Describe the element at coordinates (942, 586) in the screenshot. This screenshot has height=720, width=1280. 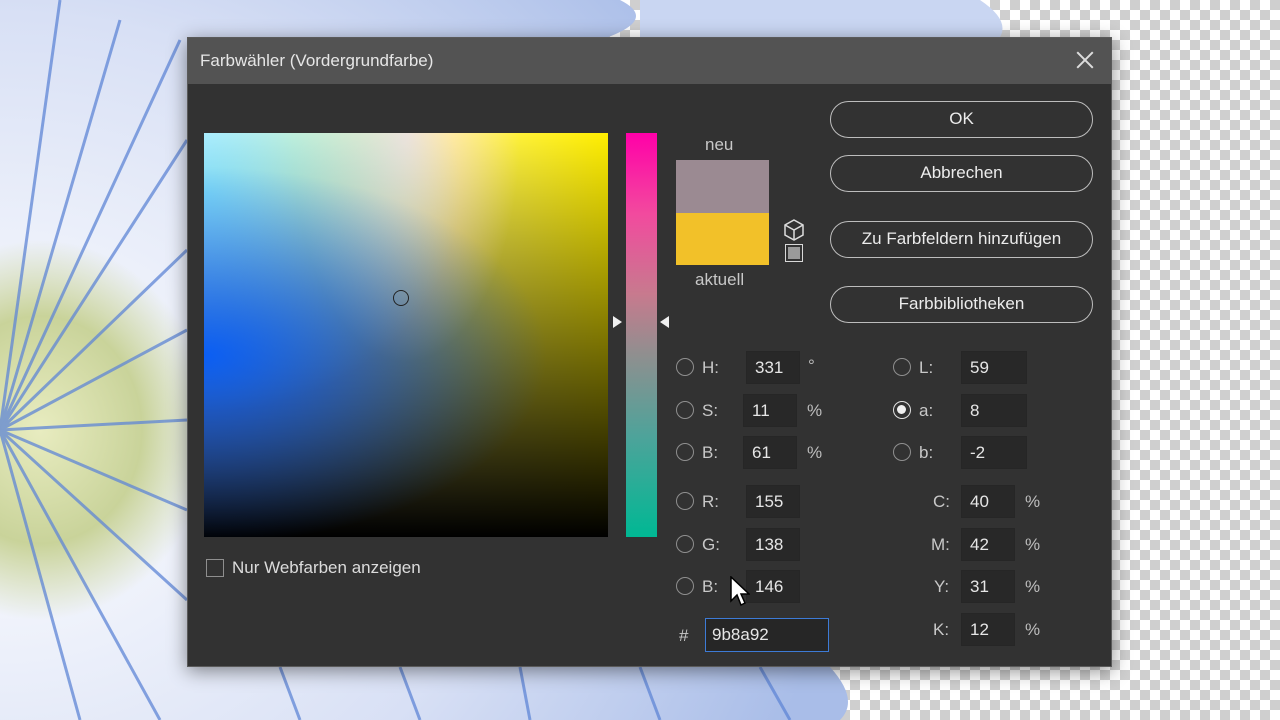
I see `y-label: Y:` at that location.